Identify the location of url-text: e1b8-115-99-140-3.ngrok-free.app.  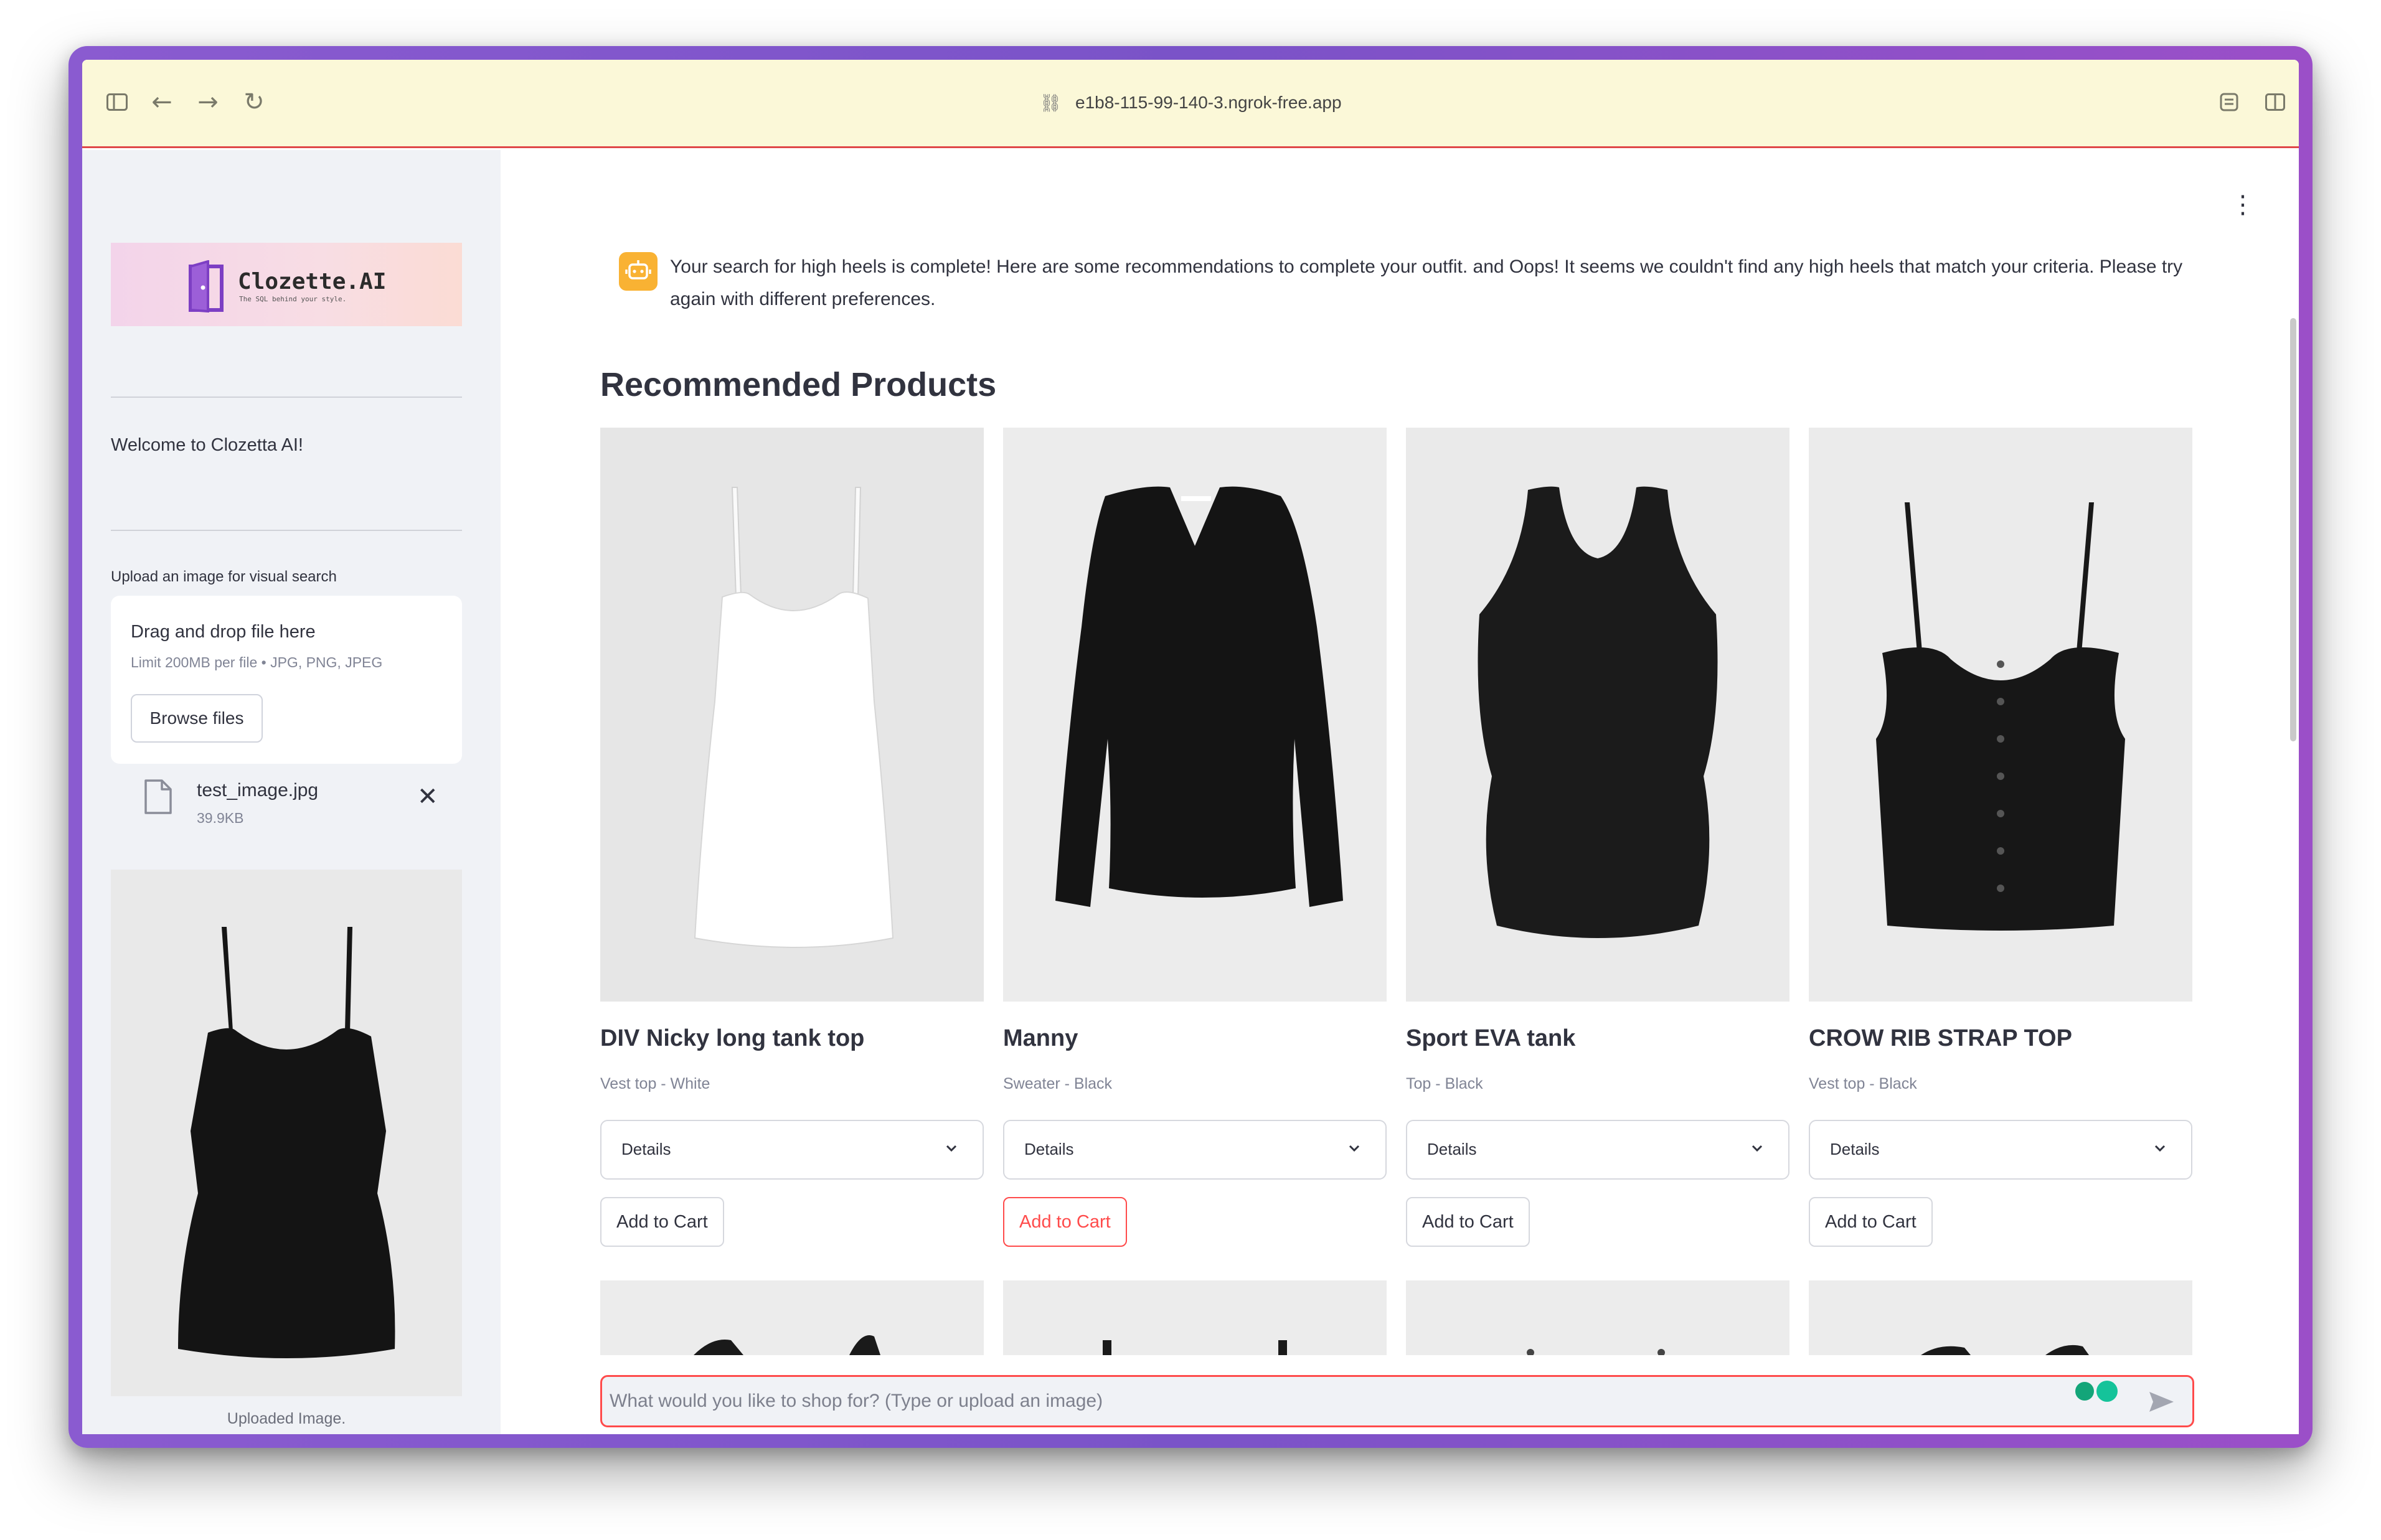
(1208, 102).